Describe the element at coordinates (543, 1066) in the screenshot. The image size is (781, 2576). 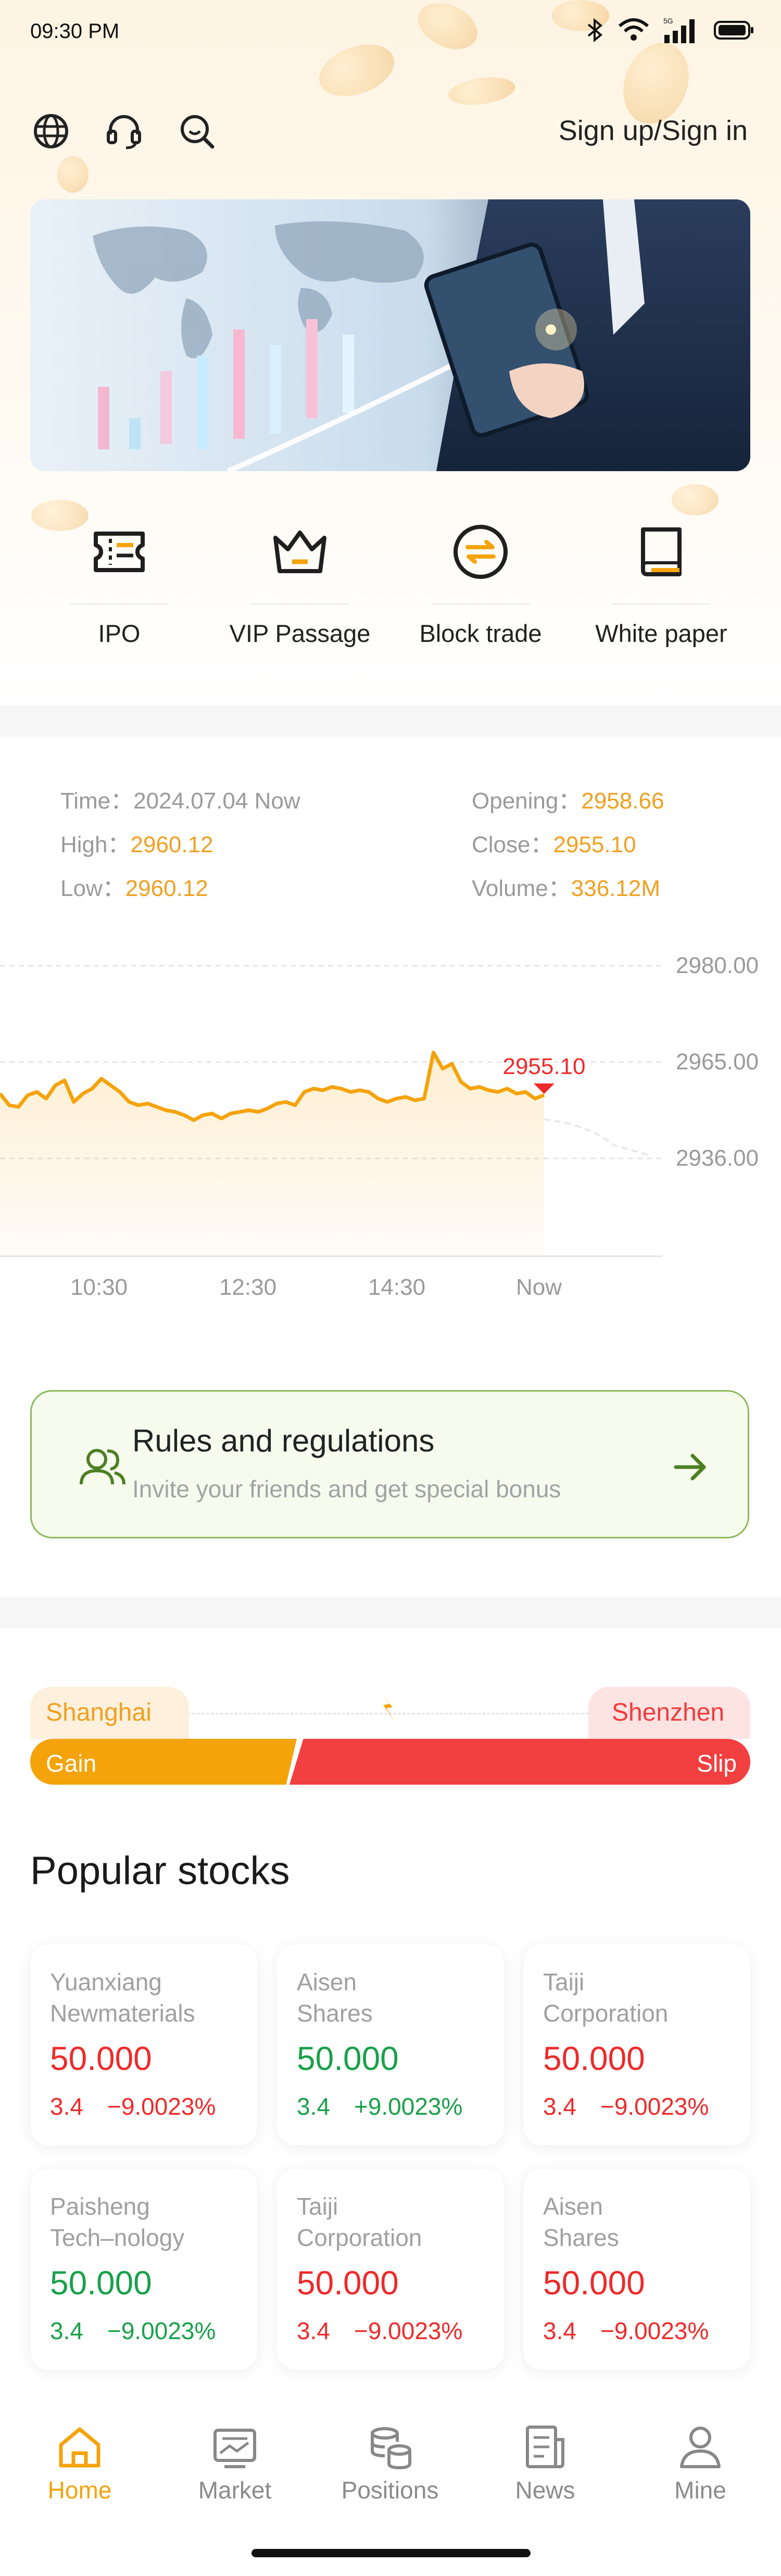
I see `chart-current-price-label: 2955.10` at that location.